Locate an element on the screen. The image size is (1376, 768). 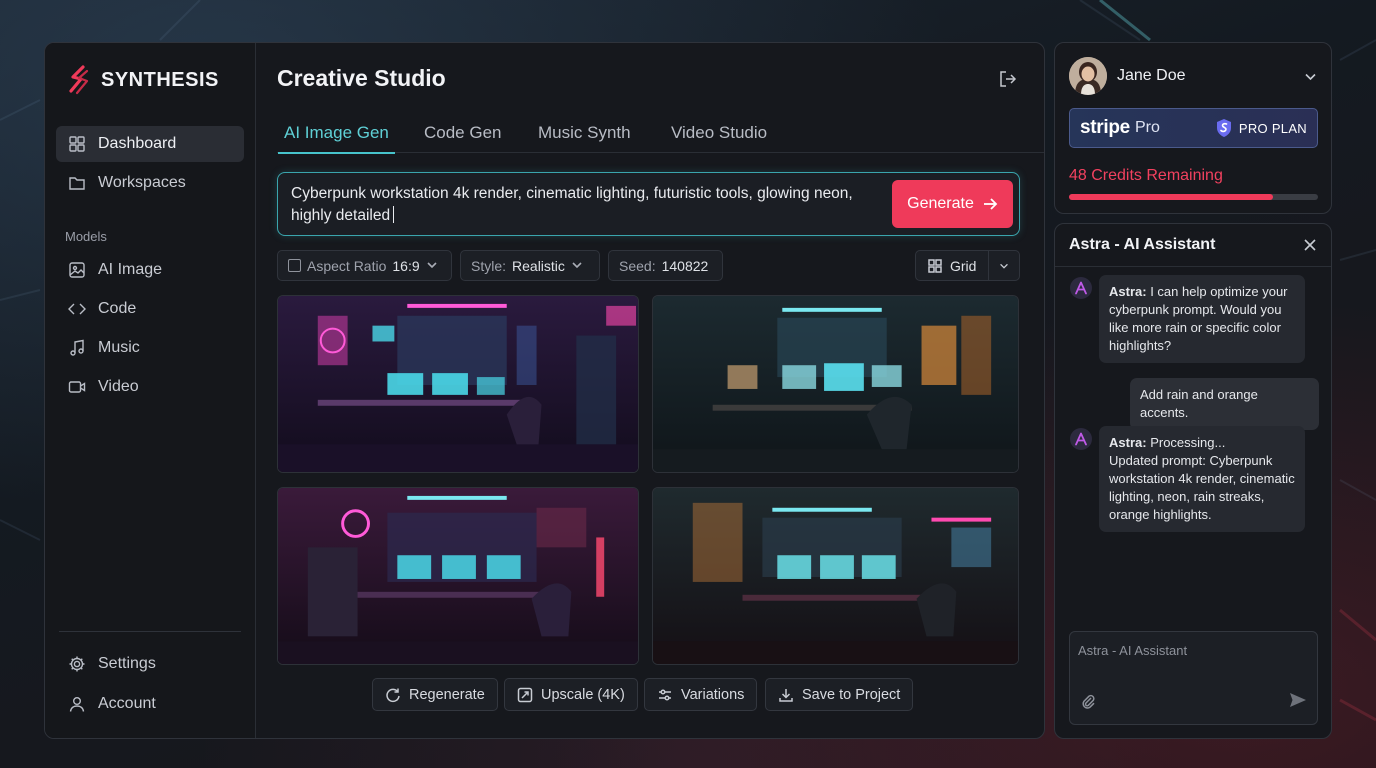
generate-button: Generate is located at coordinates (952, 204).